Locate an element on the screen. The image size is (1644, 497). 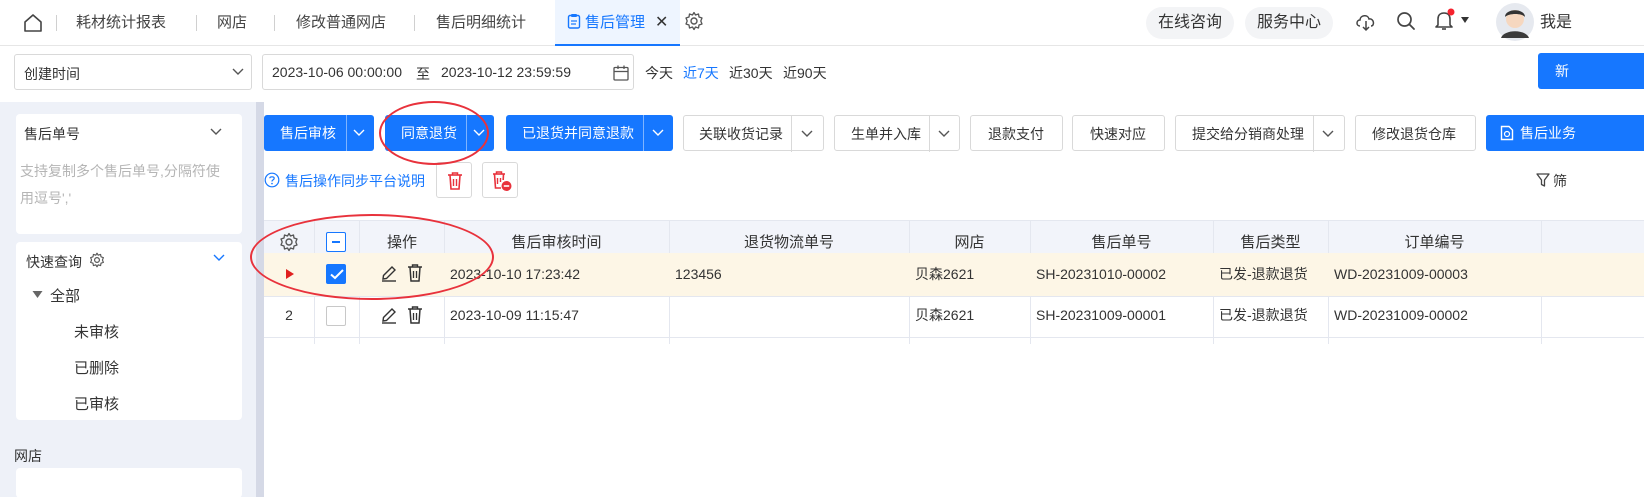
user-name: 我是 is located at coordinates (1556, 23).